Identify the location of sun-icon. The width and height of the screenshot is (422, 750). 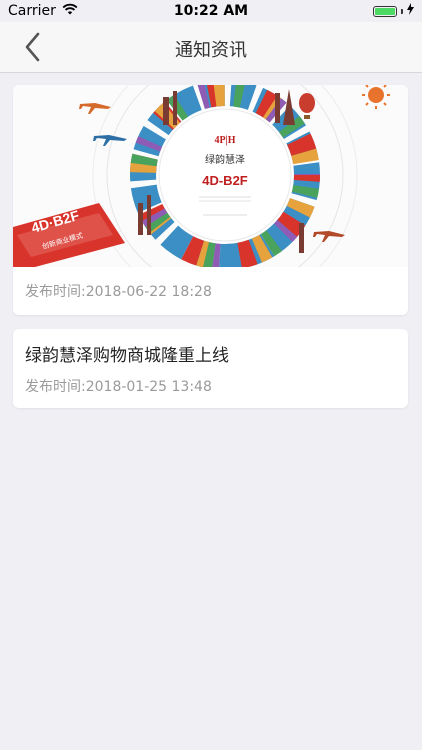
(376, 97).